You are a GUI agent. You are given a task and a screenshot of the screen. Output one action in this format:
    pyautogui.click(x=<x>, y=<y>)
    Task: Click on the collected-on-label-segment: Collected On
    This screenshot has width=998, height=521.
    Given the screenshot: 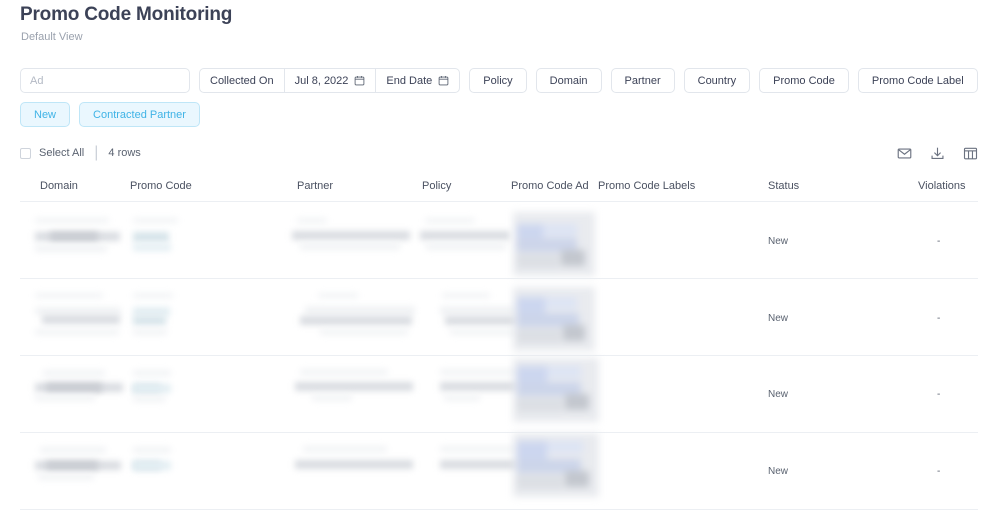 What is the action you would take?
    pyautogui.click(x=242, y=80)
    